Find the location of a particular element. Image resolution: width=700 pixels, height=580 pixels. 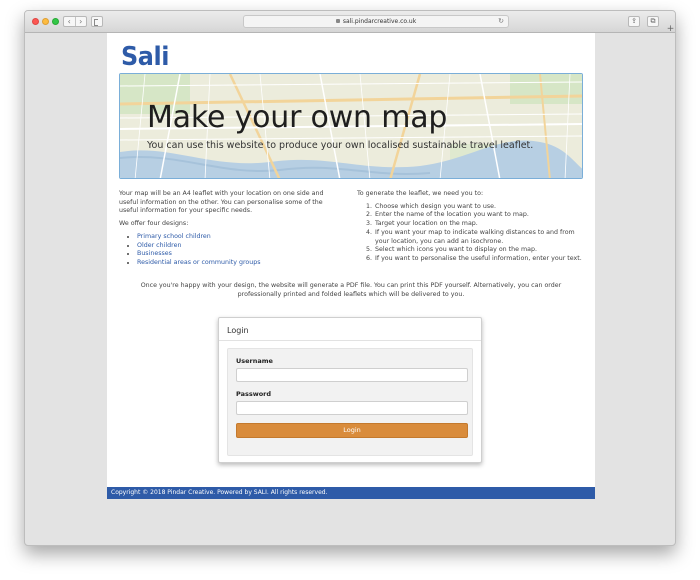

list-item: Businesses is located at coordinates (238, 254).